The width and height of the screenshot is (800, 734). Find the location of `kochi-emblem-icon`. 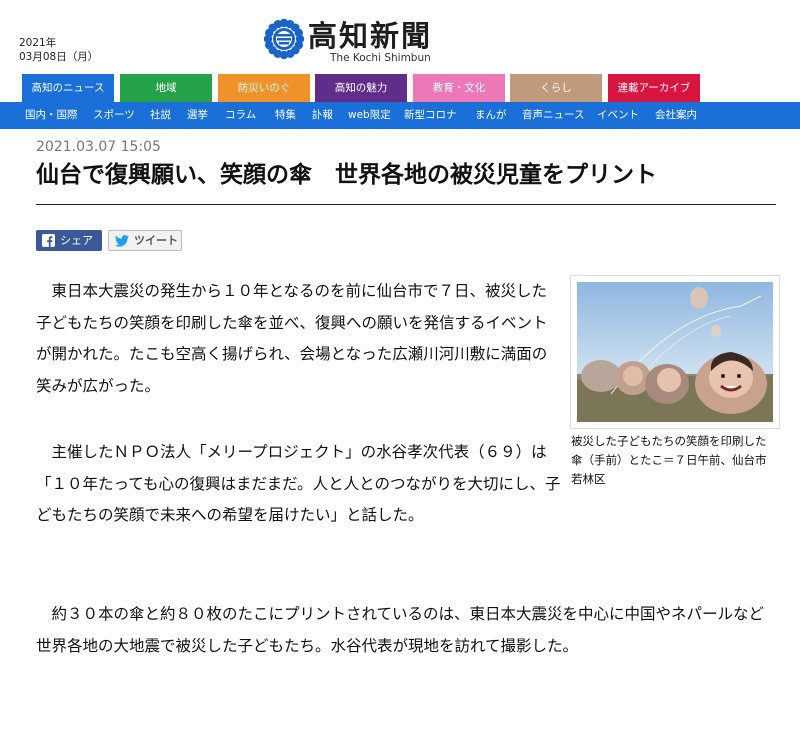

kochi-emblem-icon is located at coordinates (284, 39).